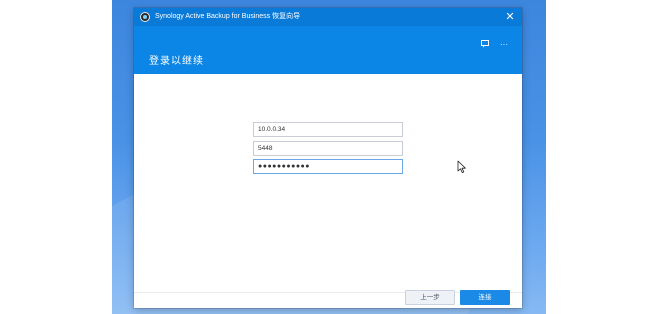 This screenshot has width=660, height=314. What do you see at coordinates (485, 297) in the screenshot?
I see `connect-button: 连接` at bounding box center [485, 297].